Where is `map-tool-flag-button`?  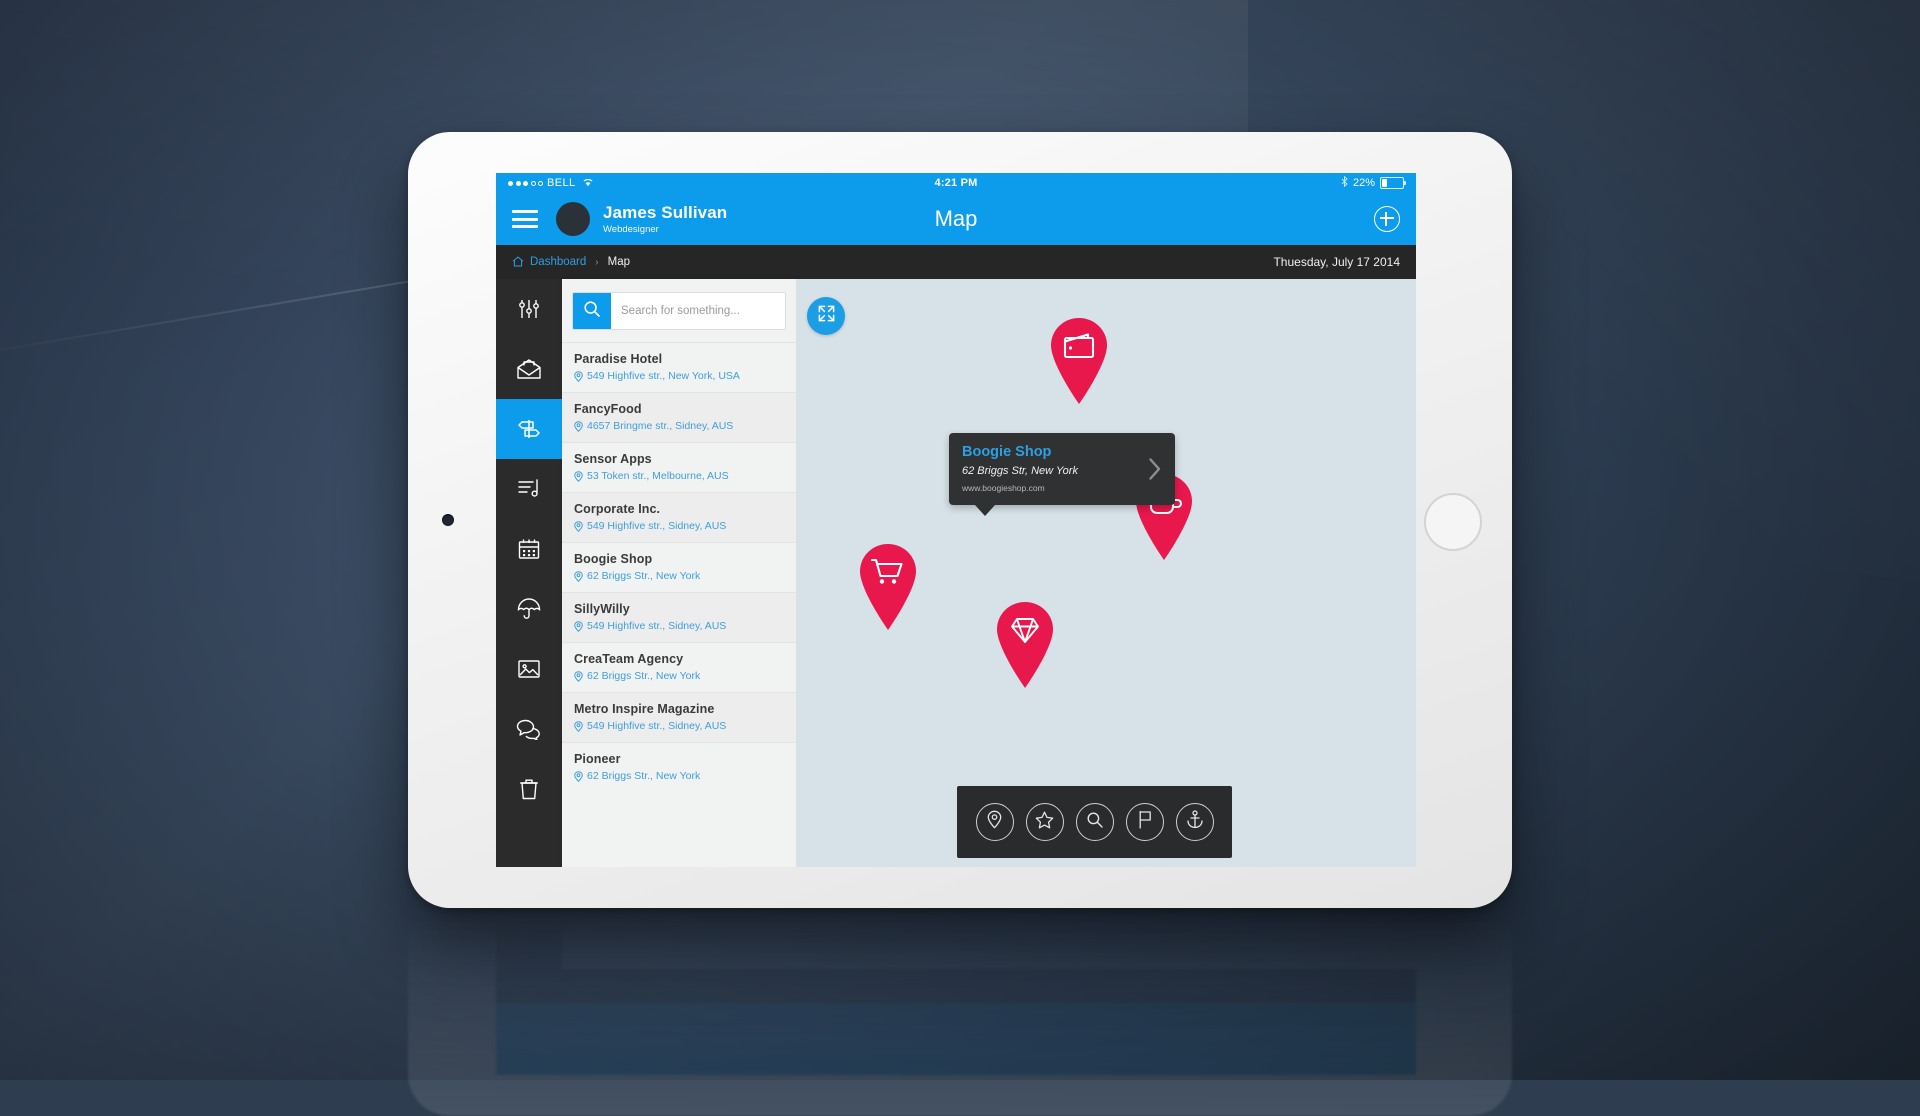
map-tool-flag-button is located at coordinates (1144, 822).